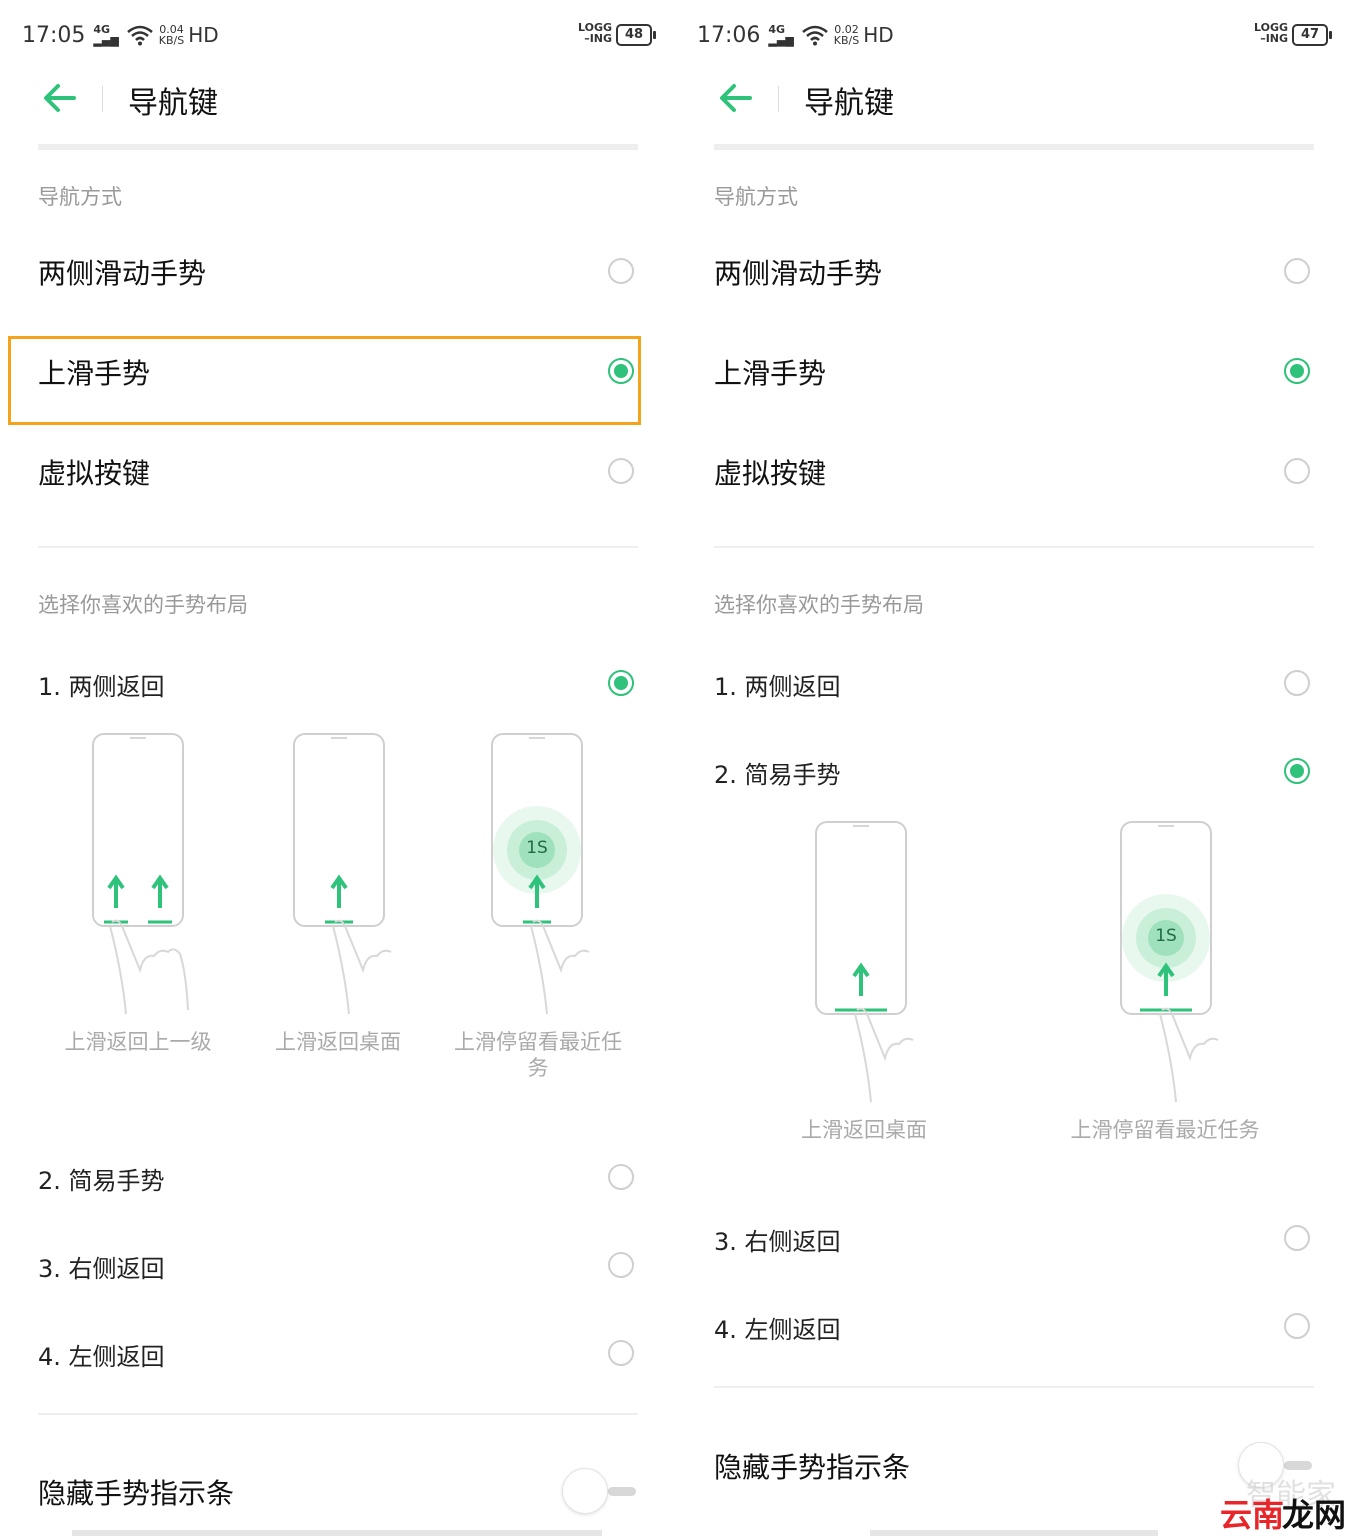 The image size is (1355, 1536). What do you see at coordinates (138, 1042) in the screenshot?
I see `illustration-caption-back: 上滑返回上一级` at bounding box center [138, 1042].